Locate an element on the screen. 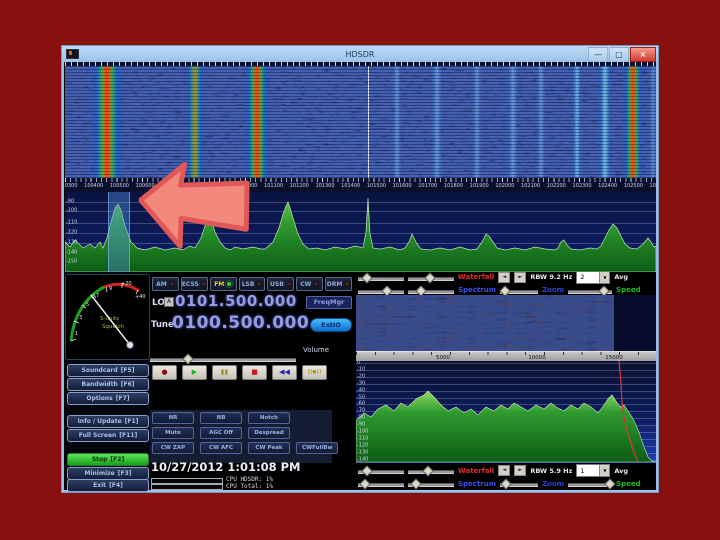 The height and width of the screenshot is (540, 720). titlebar: HDSDR — □ × is located at coordinates (360, 54).